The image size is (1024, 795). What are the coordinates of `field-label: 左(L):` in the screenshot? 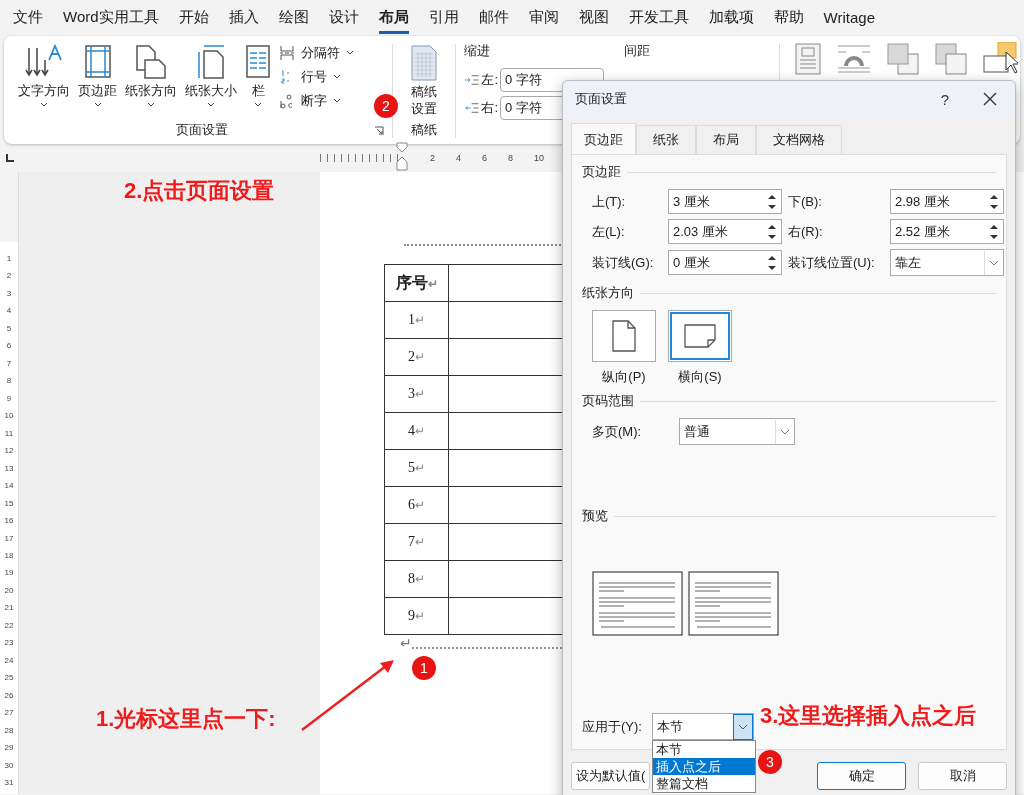 It's located at (609, 231).